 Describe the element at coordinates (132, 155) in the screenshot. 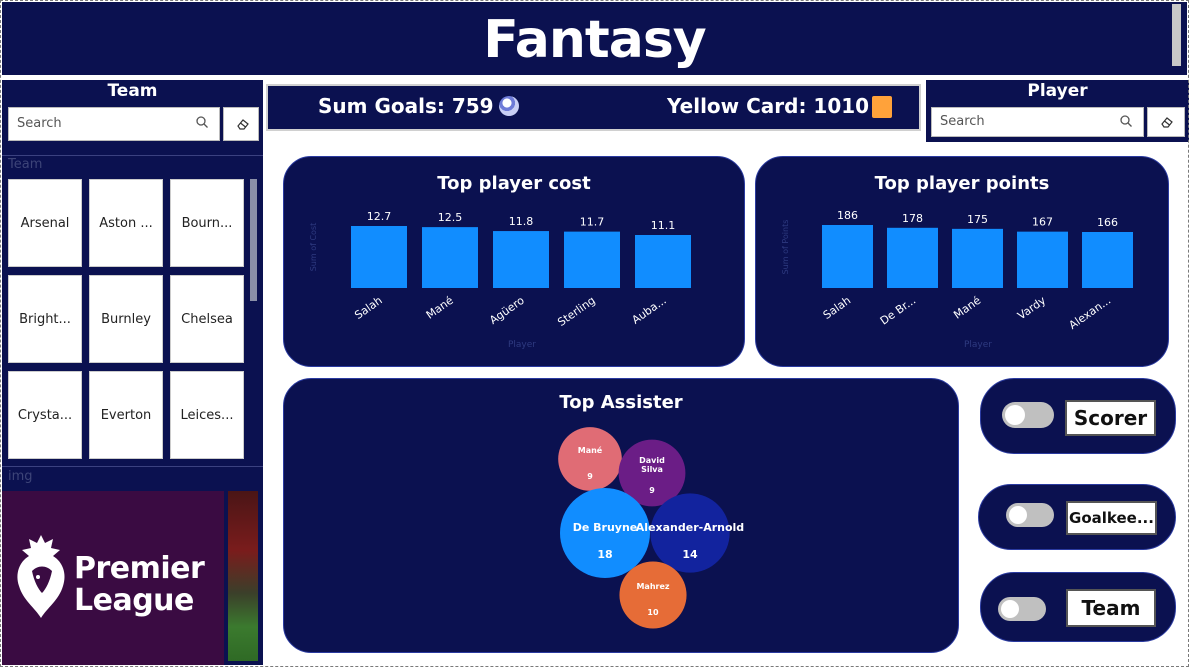

I see `slicer-divider` at that location.